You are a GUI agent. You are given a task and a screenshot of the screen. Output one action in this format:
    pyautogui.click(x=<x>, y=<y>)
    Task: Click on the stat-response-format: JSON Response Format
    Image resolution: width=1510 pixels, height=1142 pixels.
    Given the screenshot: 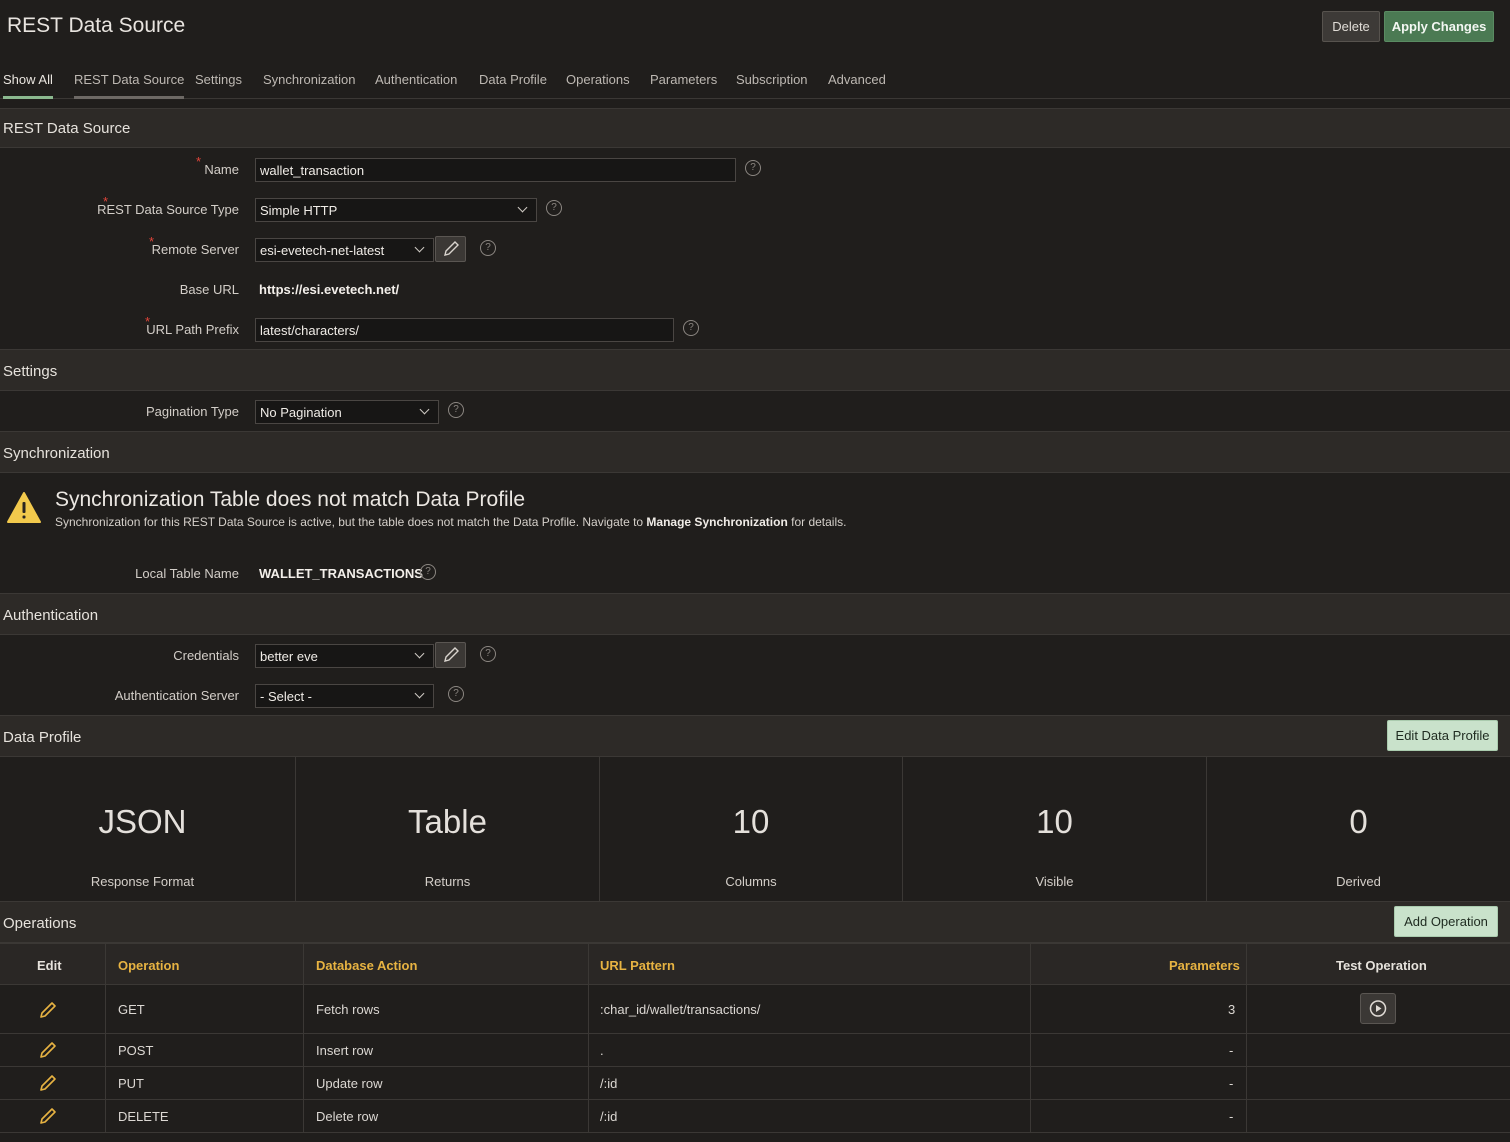 What is the action you would take?
    pyautogui.click(x=148, y=829)
    